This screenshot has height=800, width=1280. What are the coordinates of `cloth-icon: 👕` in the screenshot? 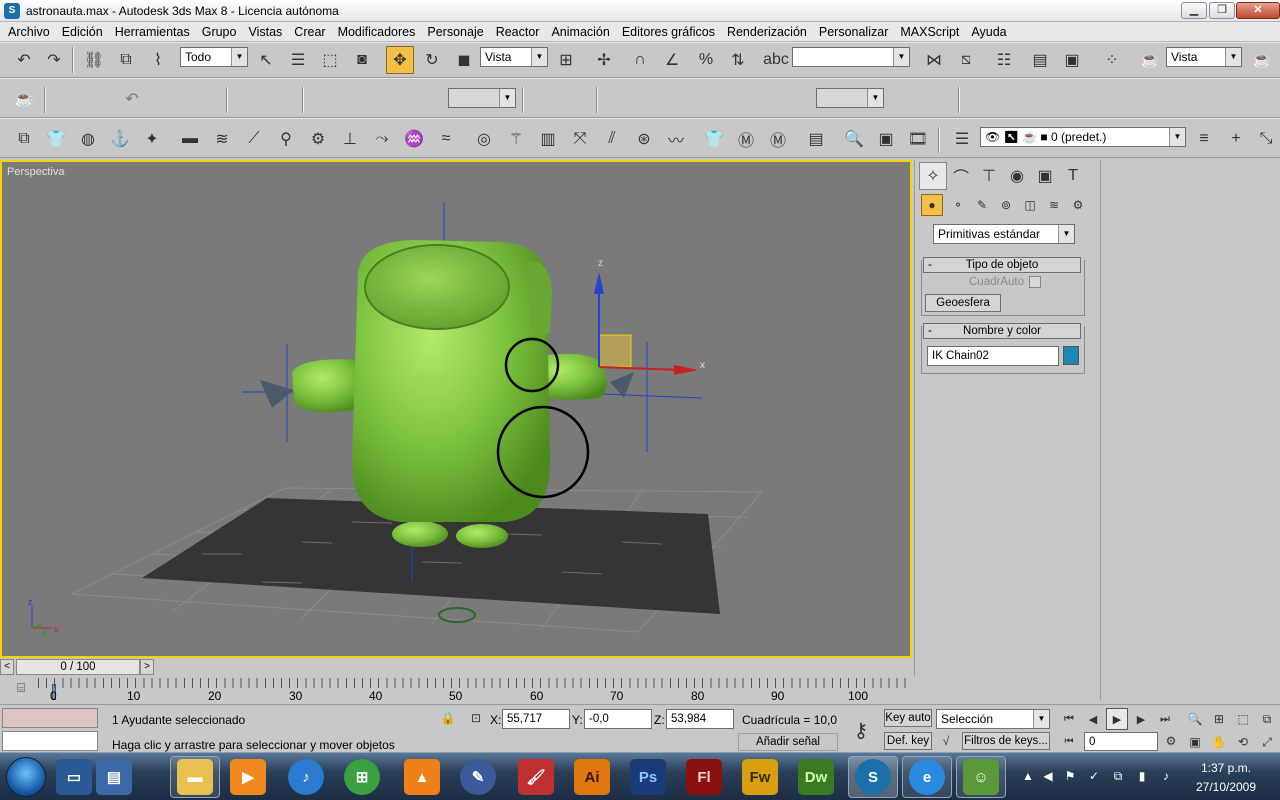 It's located at (56, 139).